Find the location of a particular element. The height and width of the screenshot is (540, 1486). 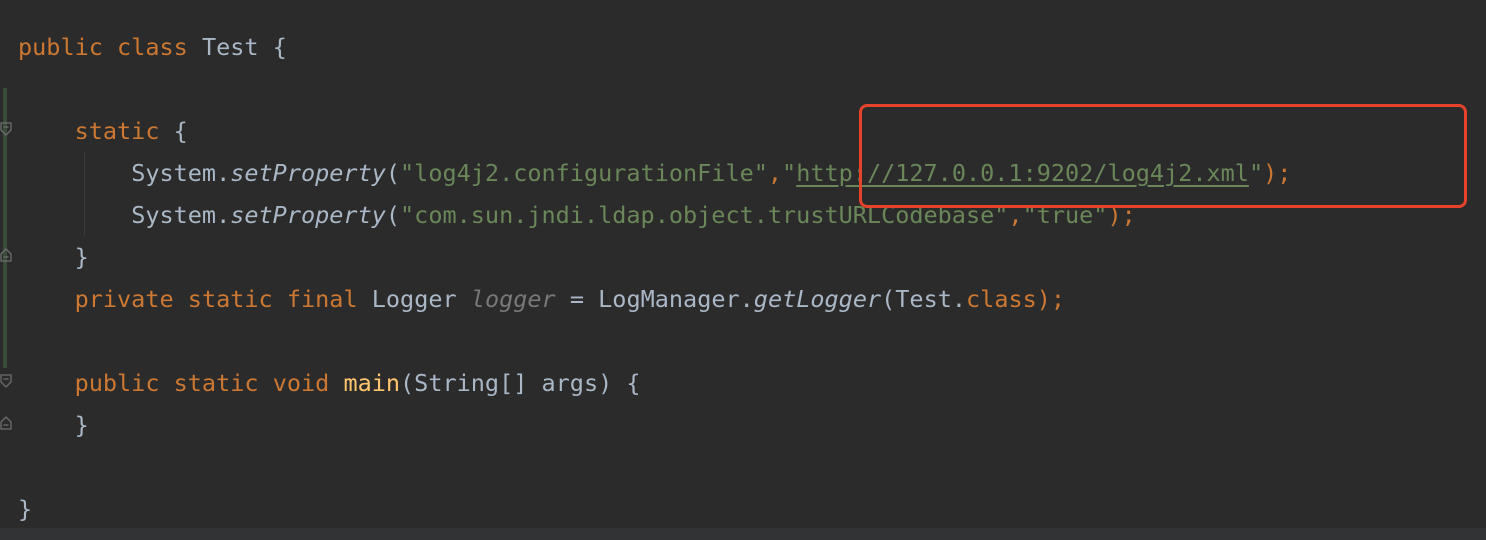

punctuation: , is located at coordinates (775, 173).